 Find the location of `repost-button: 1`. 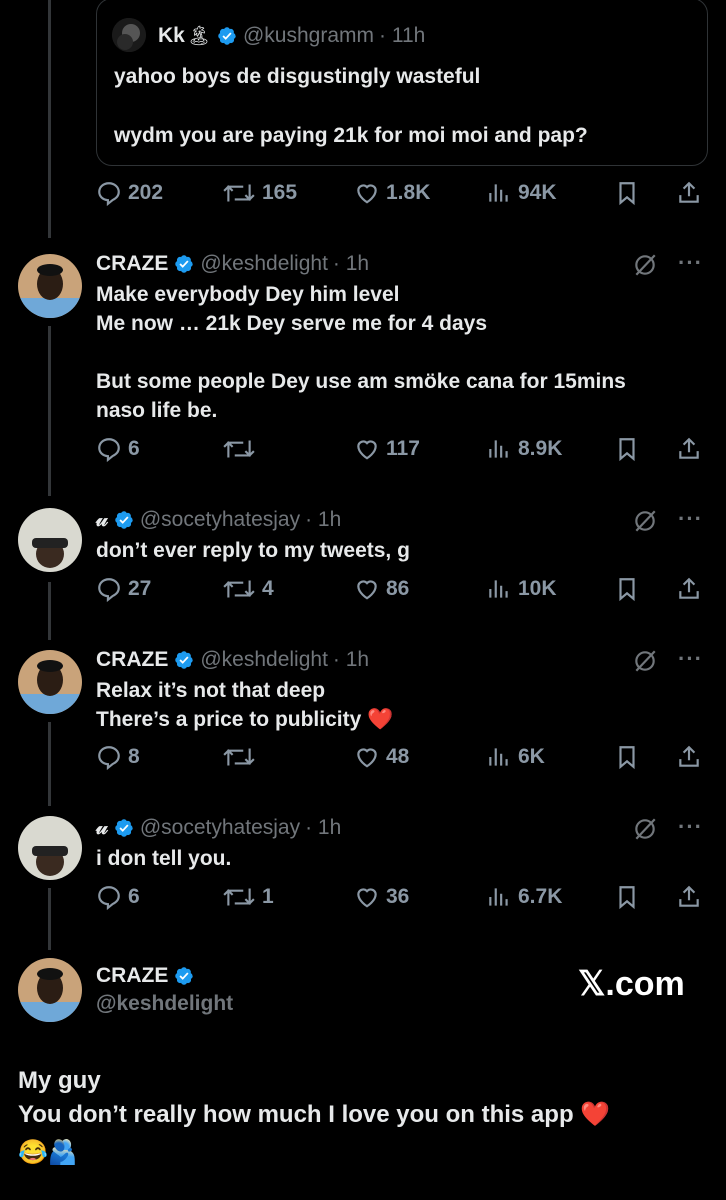

repost-button: 1 is located at coordinates (248, 897).